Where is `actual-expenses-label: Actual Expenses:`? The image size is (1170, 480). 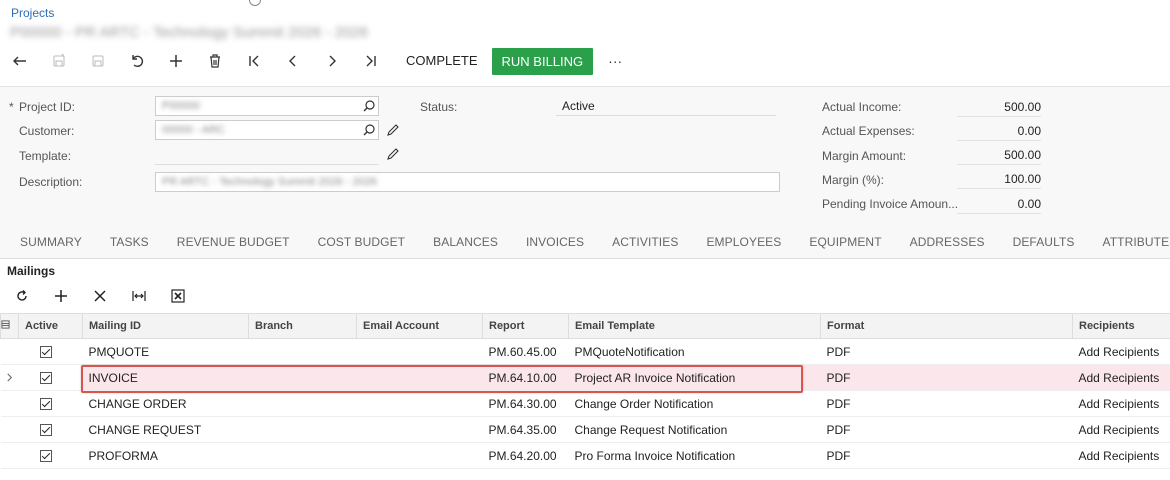
actual-expenses-label: Actual Expenses: is located at coordinates (868, 131).